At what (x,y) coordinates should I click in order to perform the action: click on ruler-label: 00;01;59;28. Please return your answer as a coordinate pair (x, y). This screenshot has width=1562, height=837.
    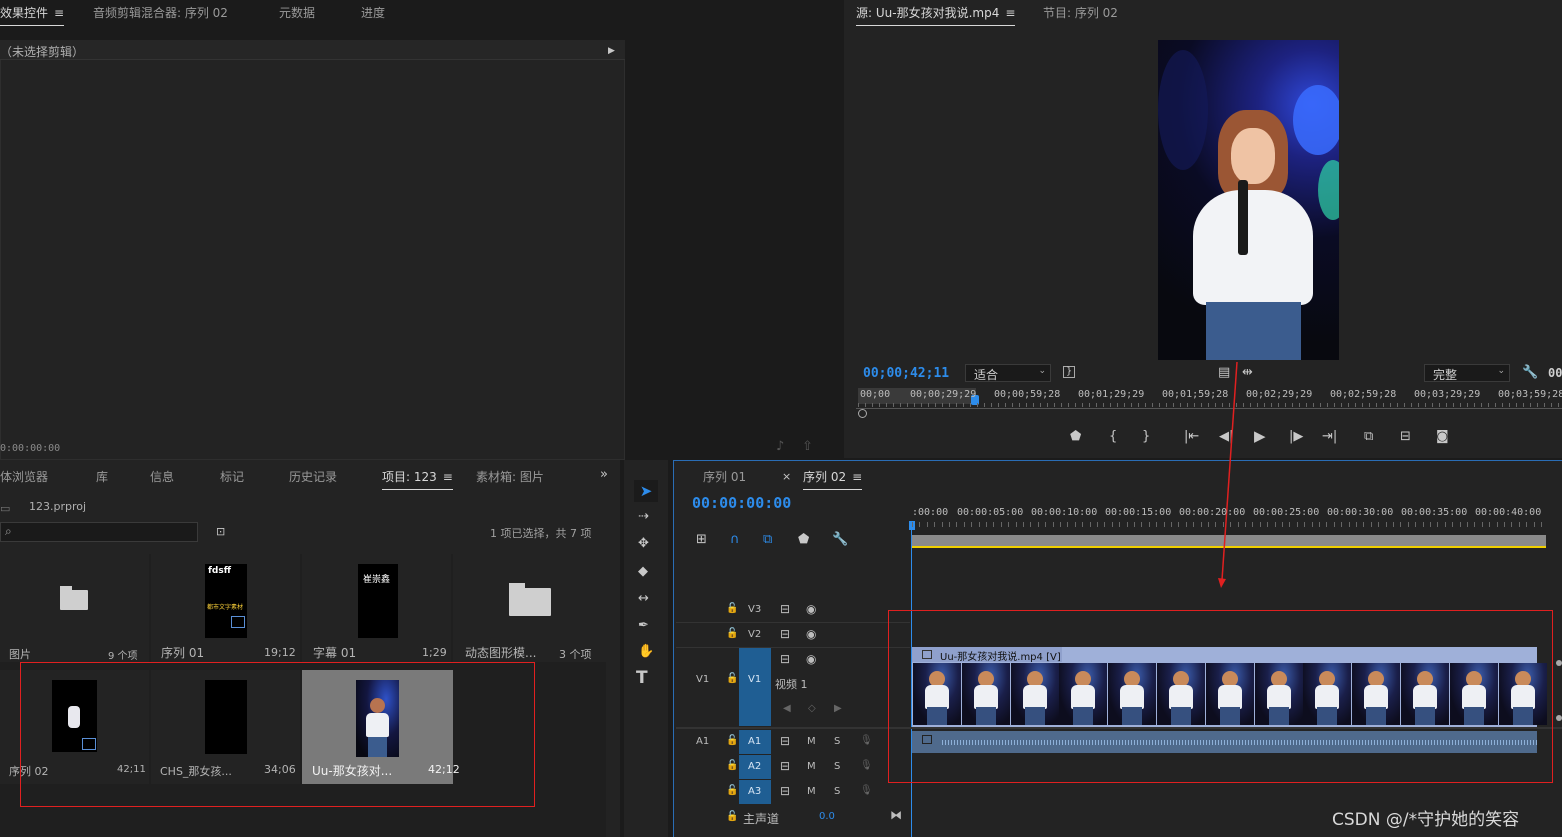
    Looking at the image, I should click on (1195, 394).